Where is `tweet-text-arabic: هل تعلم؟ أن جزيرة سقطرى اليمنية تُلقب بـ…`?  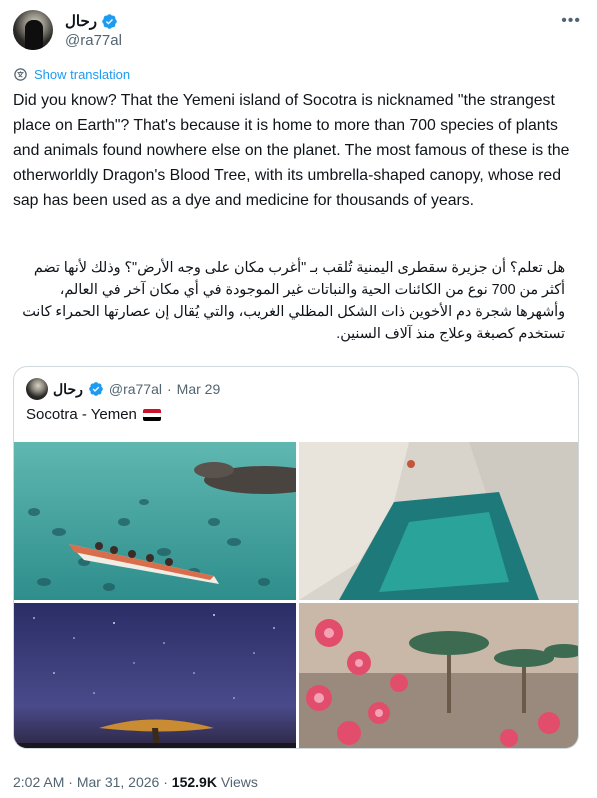 tweet-text-arabic: هل تعلم؟ أن جزيرة سقطرى اليمنية تُلقب بـ… is located at coordinates (293, 301).